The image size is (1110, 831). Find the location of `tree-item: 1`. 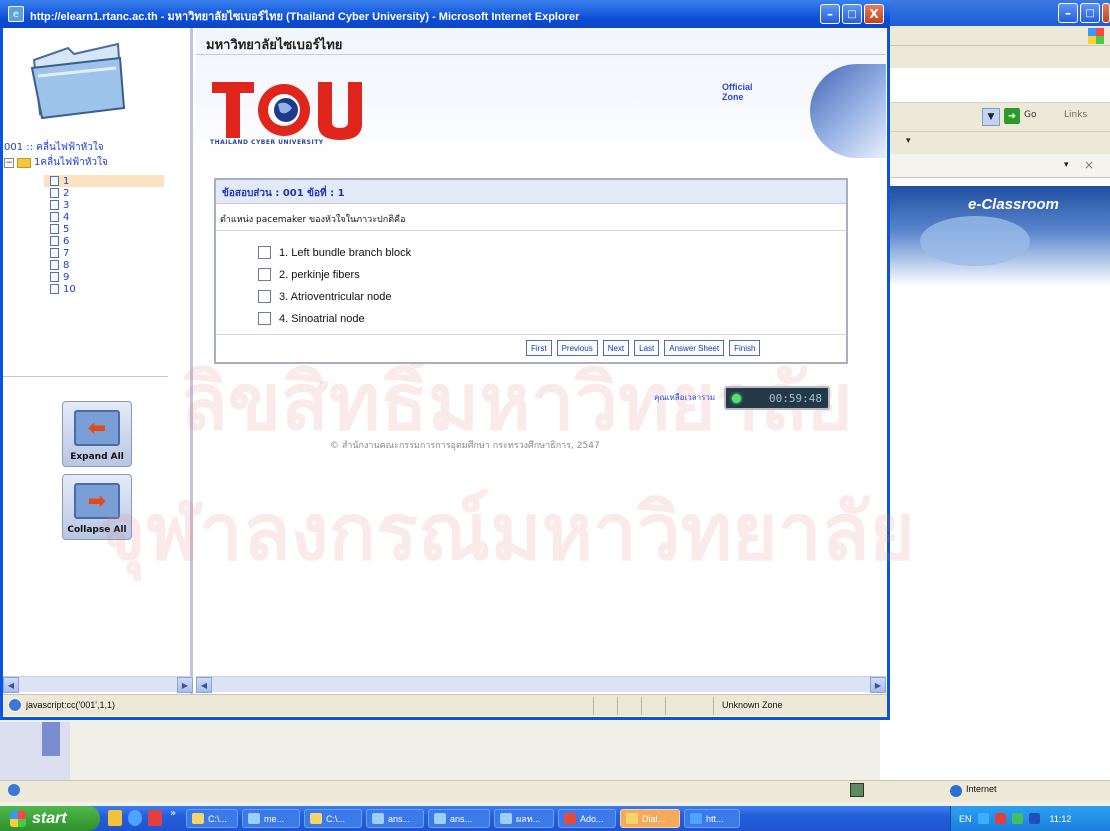

tree-item: 1 is located at coordinates (104, 181).